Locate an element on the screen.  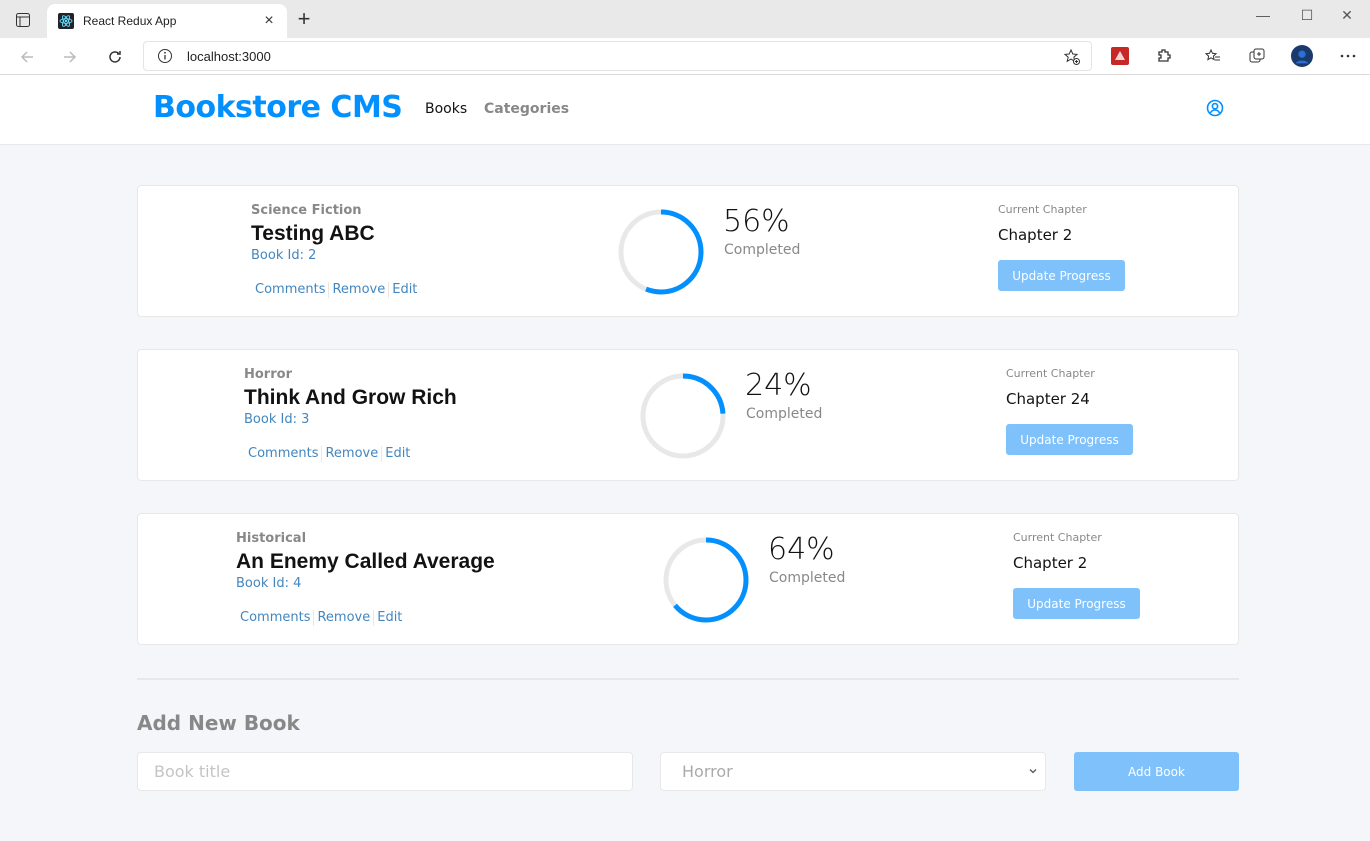
browser-tab: React Redux App × is located at coordinates (167, 21).